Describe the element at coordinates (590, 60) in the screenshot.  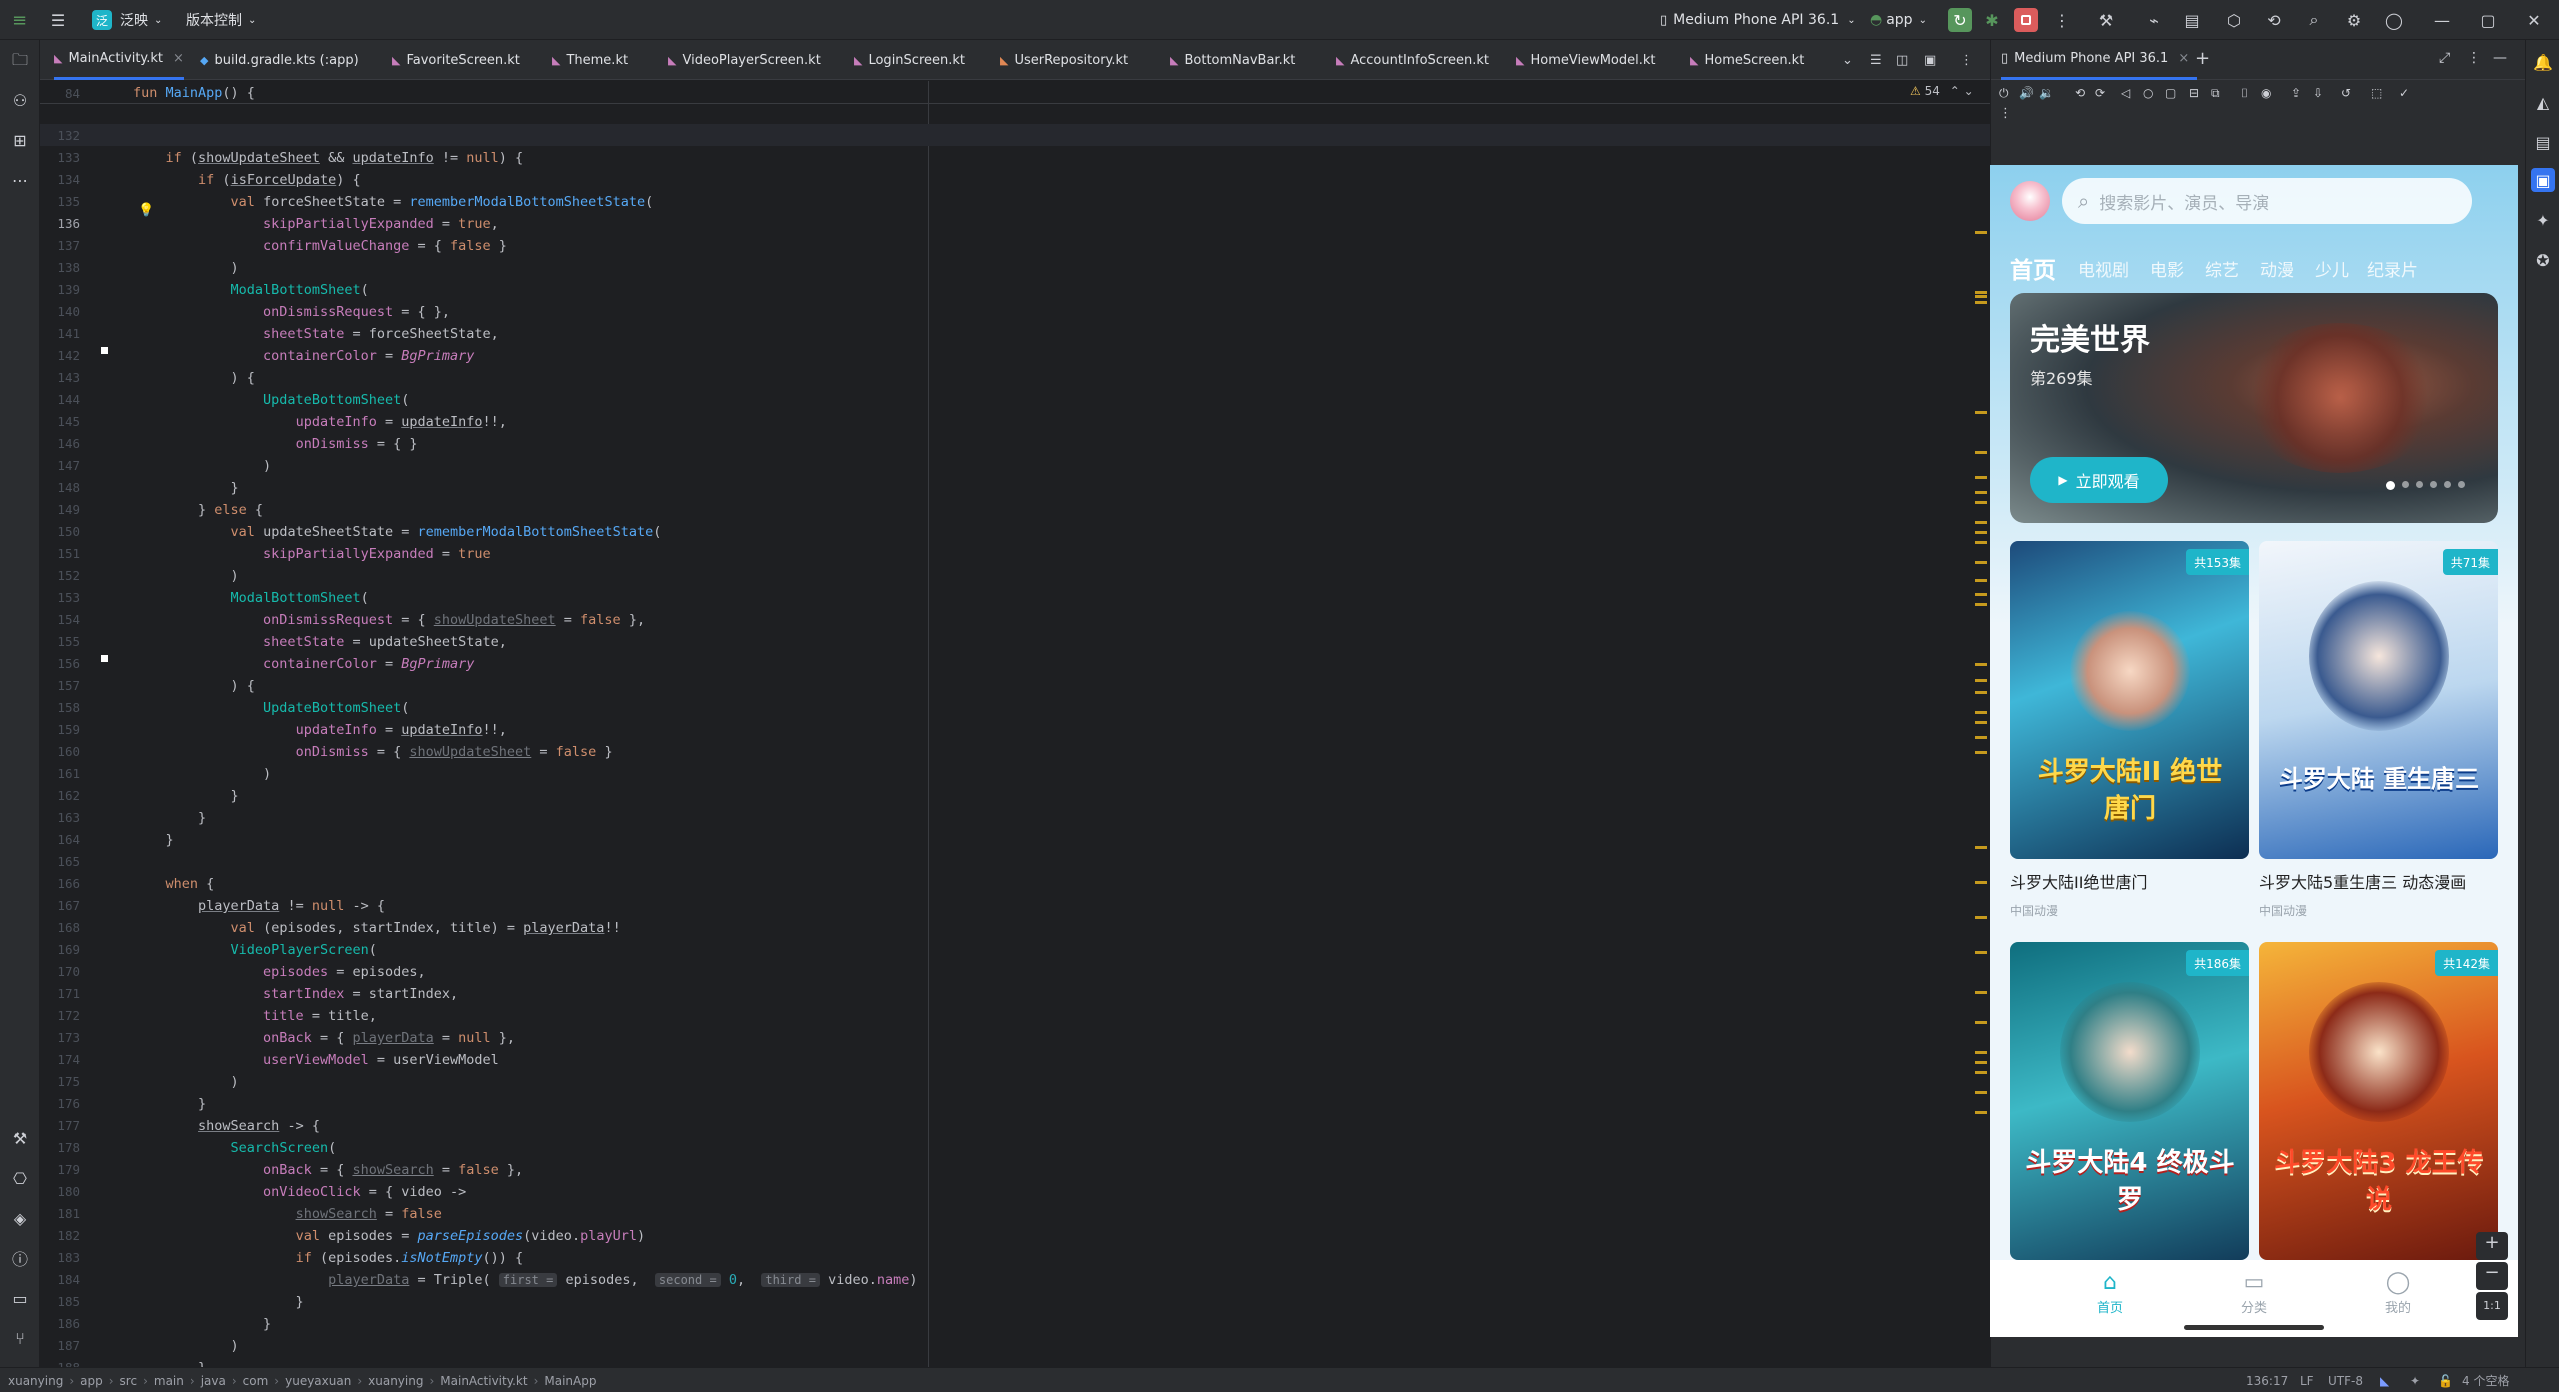
I see `tab-theme: ◣ Theme.kt` at that location.